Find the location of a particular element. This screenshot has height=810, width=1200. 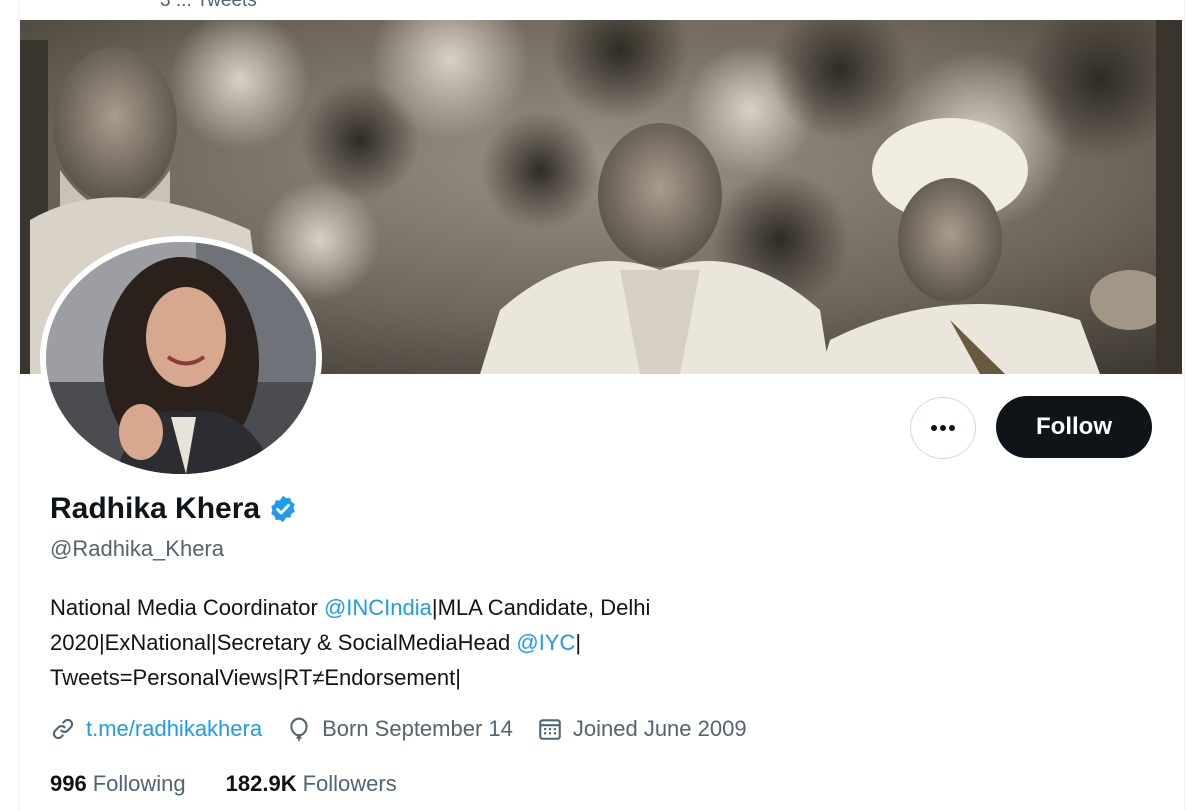

avatar is located at coordinates (181, 358).